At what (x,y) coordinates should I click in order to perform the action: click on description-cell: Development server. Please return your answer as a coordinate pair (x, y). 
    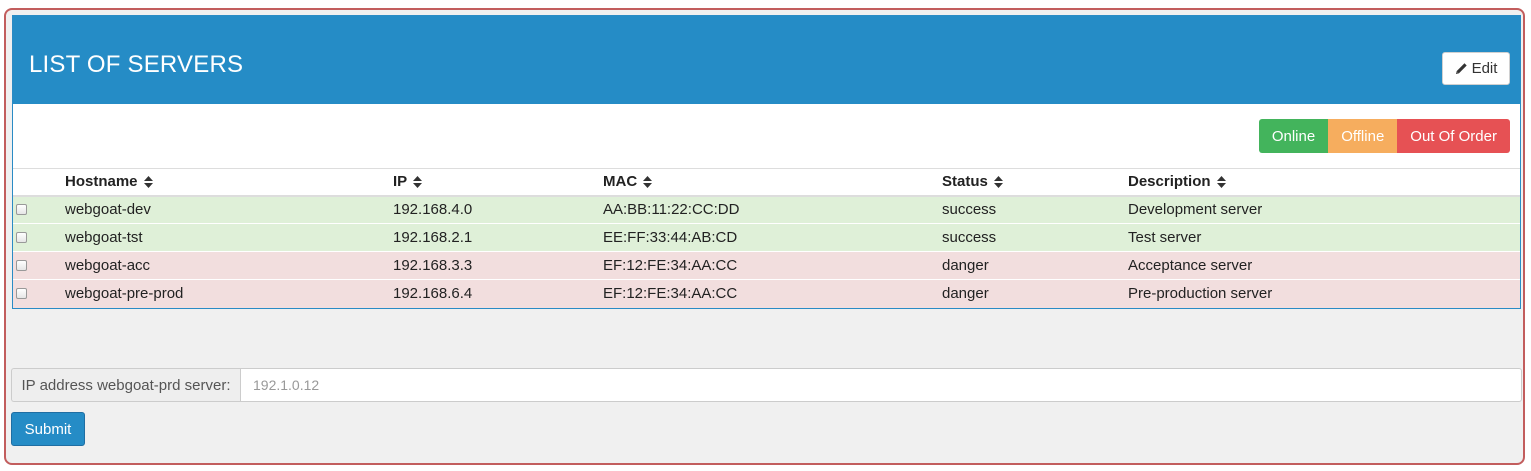
    Looking at the image, I should click on (1324, 209).